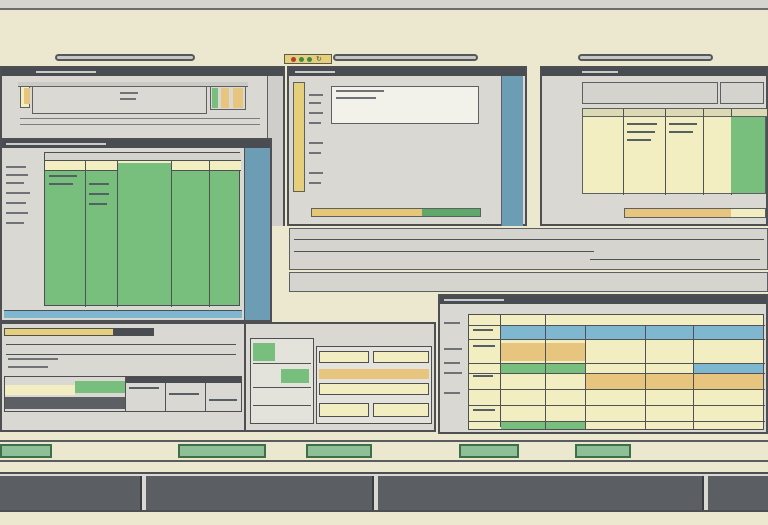 The height and width of the screenshot is (525, 768). Describe the element at coordinates (59, 332) in the screenshot. I see `header-row` at that location.